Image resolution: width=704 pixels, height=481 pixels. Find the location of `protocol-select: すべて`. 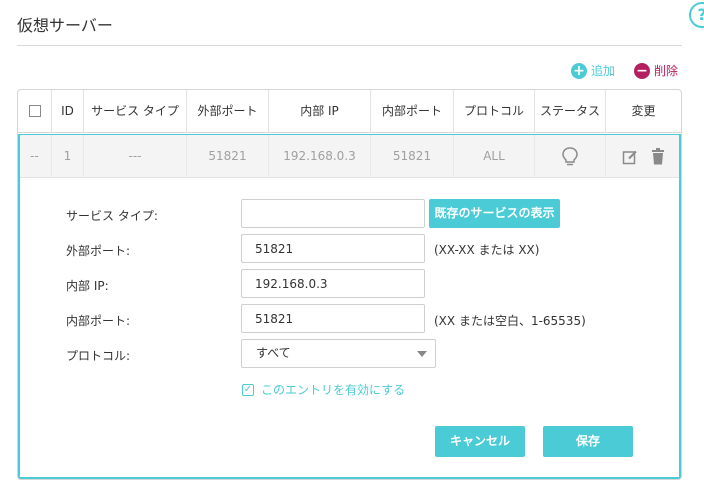

protocol-select: すべて is located at coordinates (338, 353).